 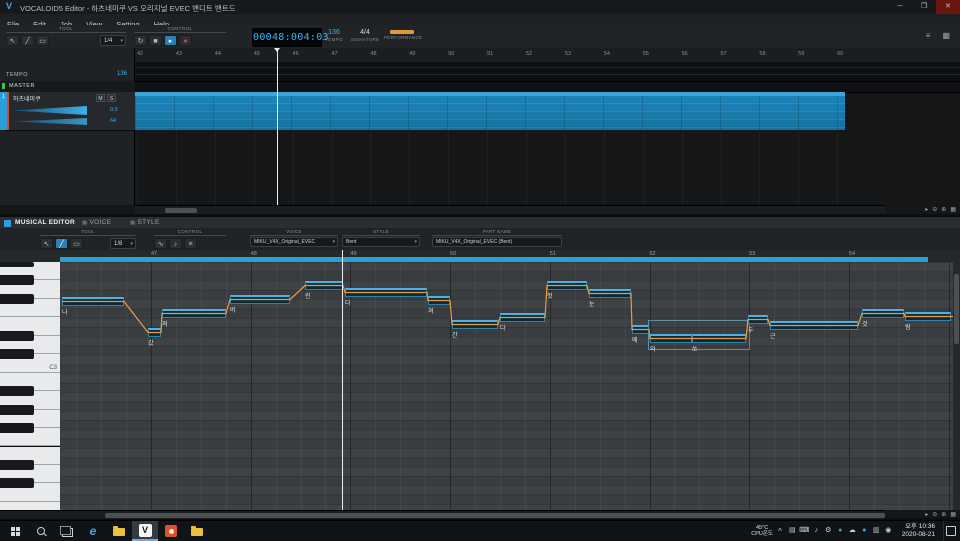 I want to click on tray-sound-icon: ♪, so click(x=816, y=531).